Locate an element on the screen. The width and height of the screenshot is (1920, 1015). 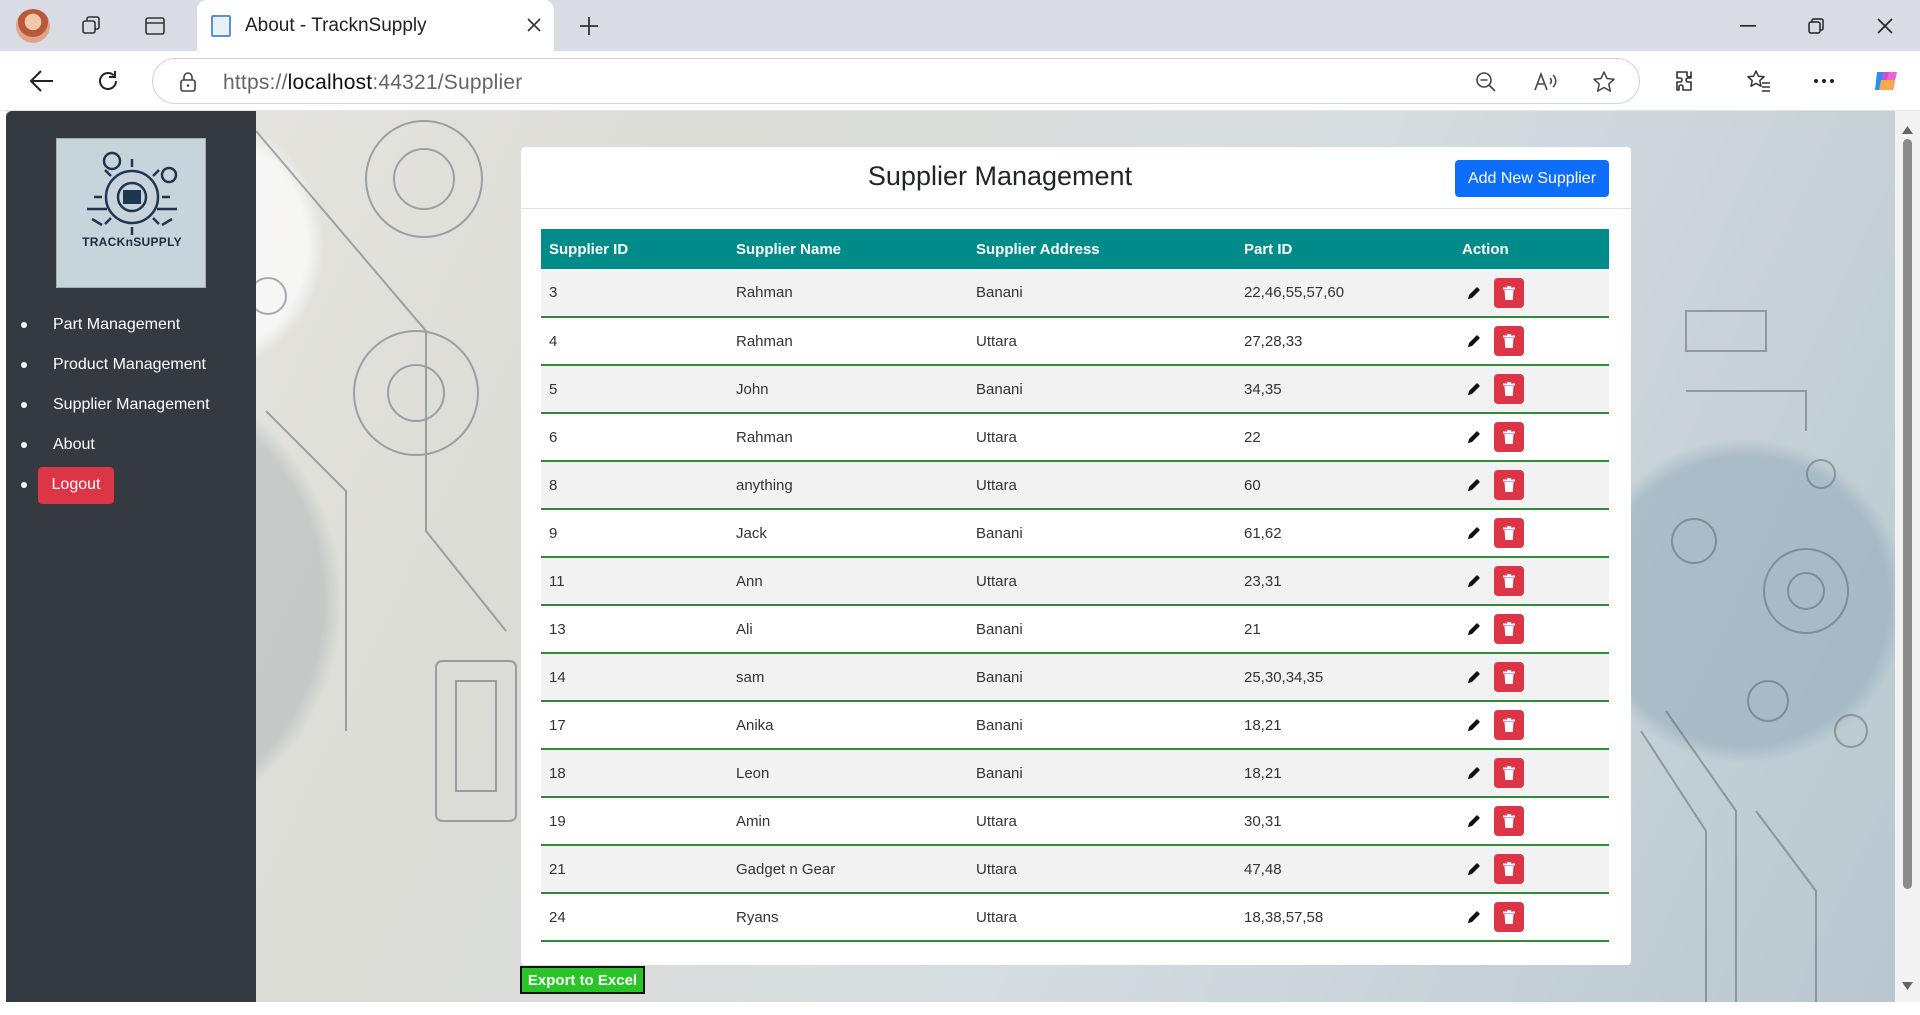
supplier-name-cell: Ryans is located at coordinates (757, 917).